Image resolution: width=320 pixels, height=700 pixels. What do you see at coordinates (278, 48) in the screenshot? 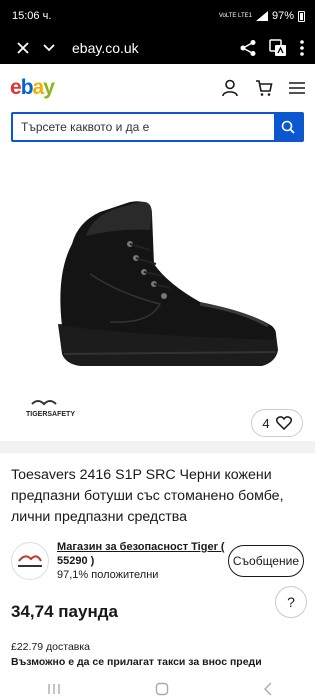
I see `translate-icon` at bounding box center [278, 48].